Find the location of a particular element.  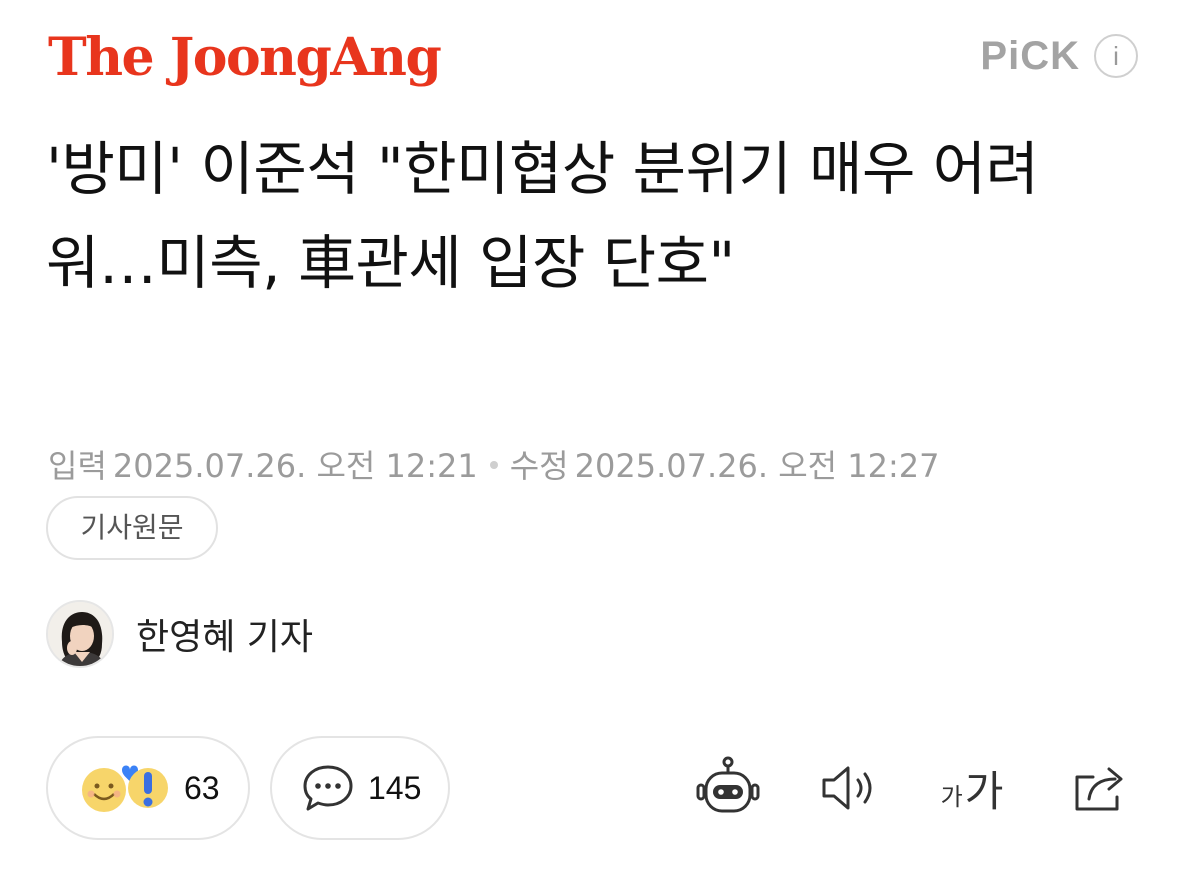

reactions-button: 63 is located at coordinates (148, 788).